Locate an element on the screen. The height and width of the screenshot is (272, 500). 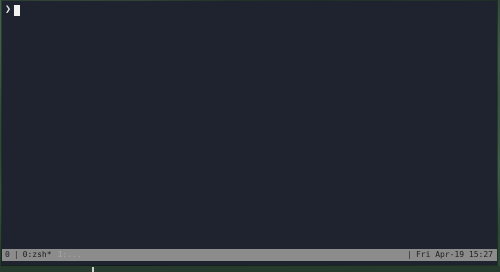
text-cursor is located at coordinates (17, 10).